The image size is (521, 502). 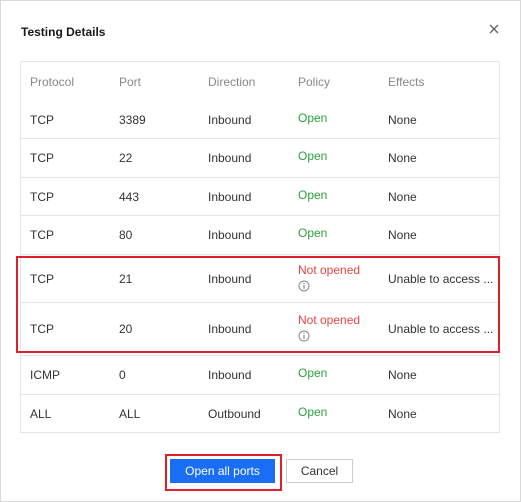 I want to click on cell-port: 443, so click(x=129, y=196).